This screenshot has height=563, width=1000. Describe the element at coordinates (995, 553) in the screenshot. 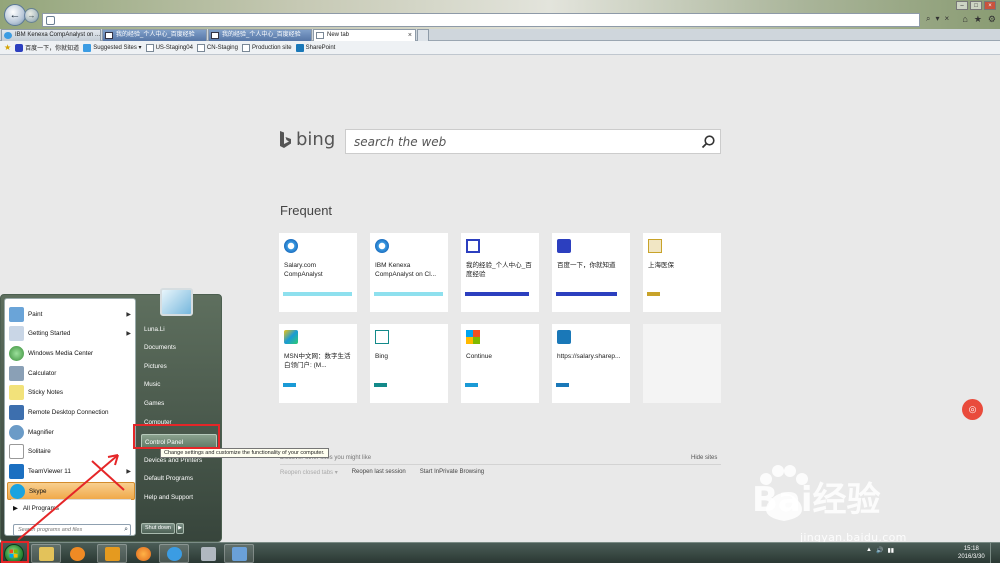

I see `show-desktop-button` at that location.